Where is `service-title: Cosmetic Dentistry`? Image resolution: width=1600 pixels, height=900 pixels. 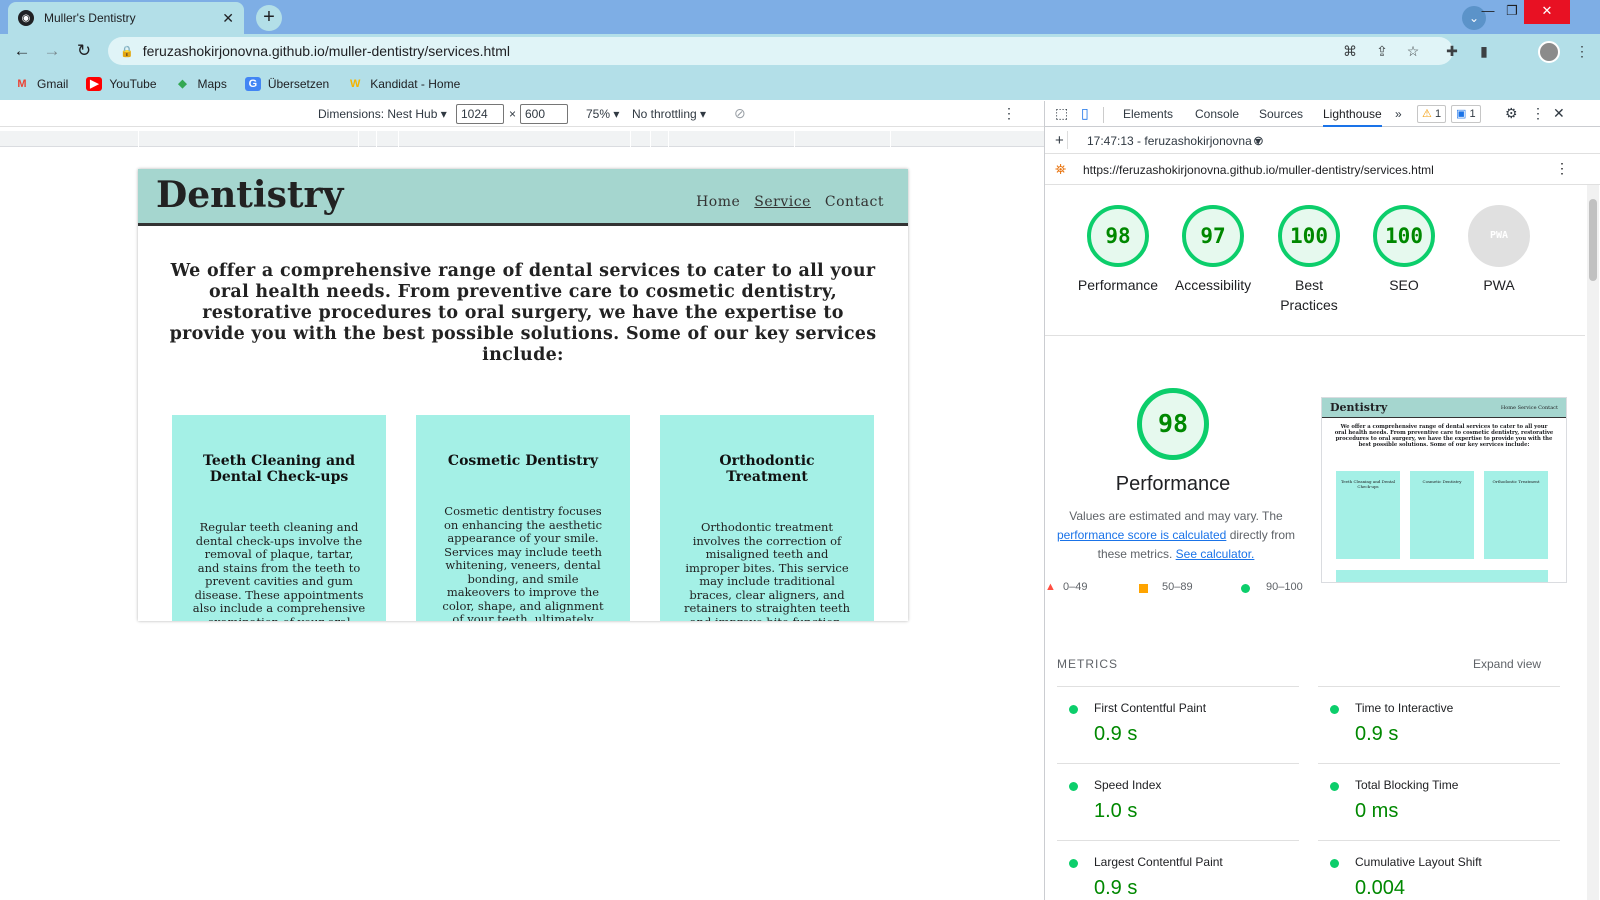
service-title: Cosmetic Dentistry is located at coordinates (523, 461).